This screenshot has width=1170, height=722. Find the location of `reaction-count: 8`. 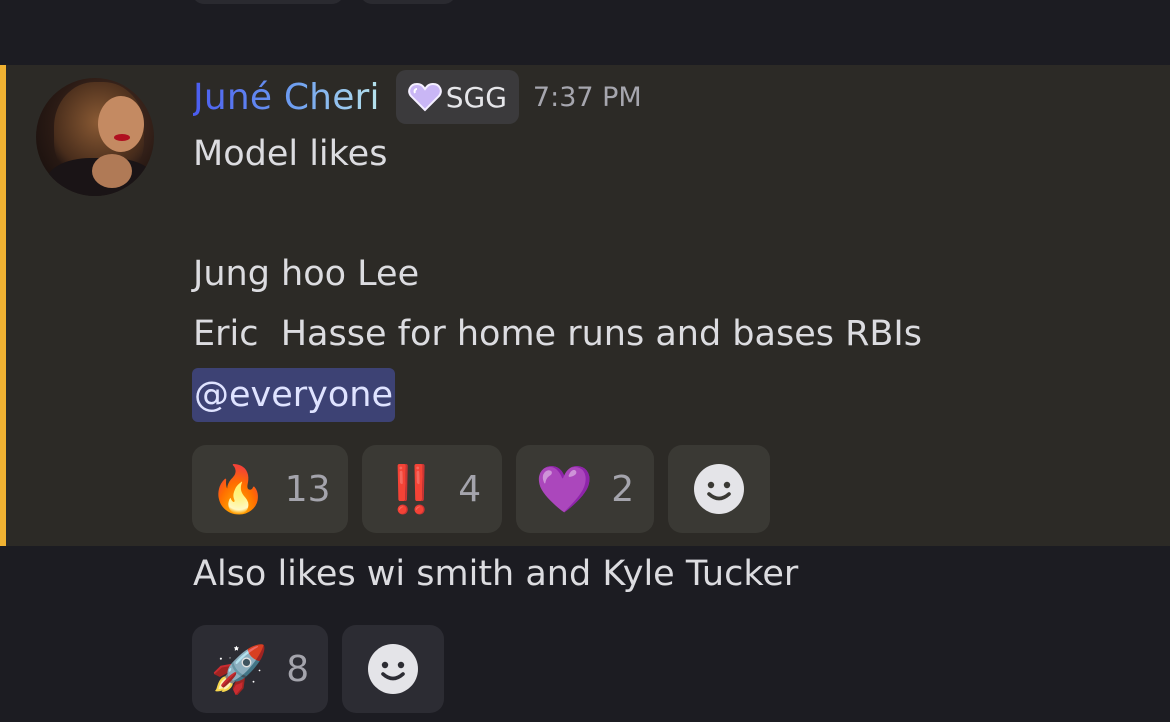

reaction-count: 8 is located at coordinates (298, 669).